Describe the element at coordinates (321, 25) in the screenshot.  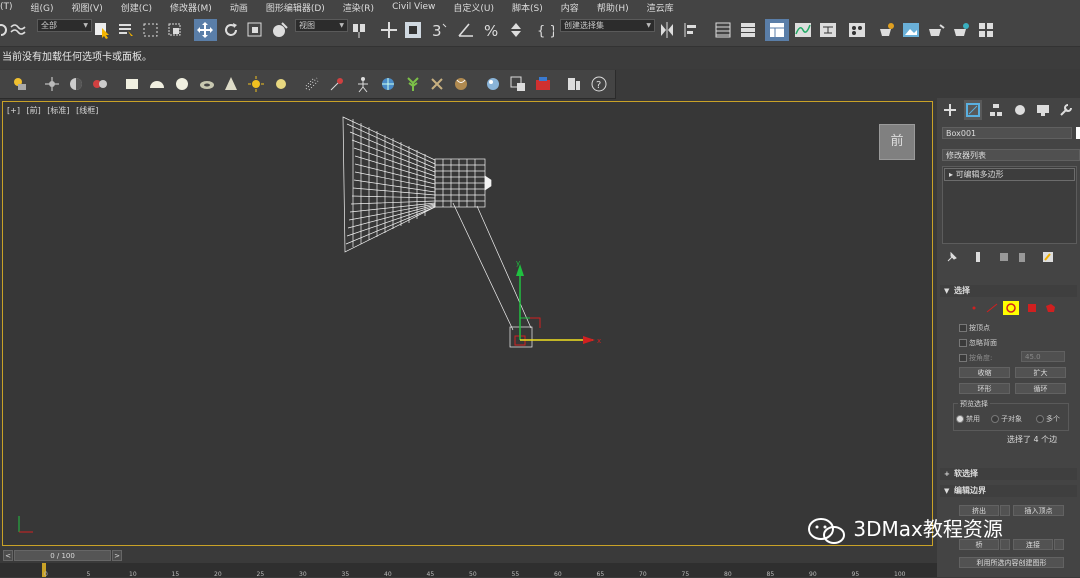
I see `reference-coord-dropdown: 视图` at that location.